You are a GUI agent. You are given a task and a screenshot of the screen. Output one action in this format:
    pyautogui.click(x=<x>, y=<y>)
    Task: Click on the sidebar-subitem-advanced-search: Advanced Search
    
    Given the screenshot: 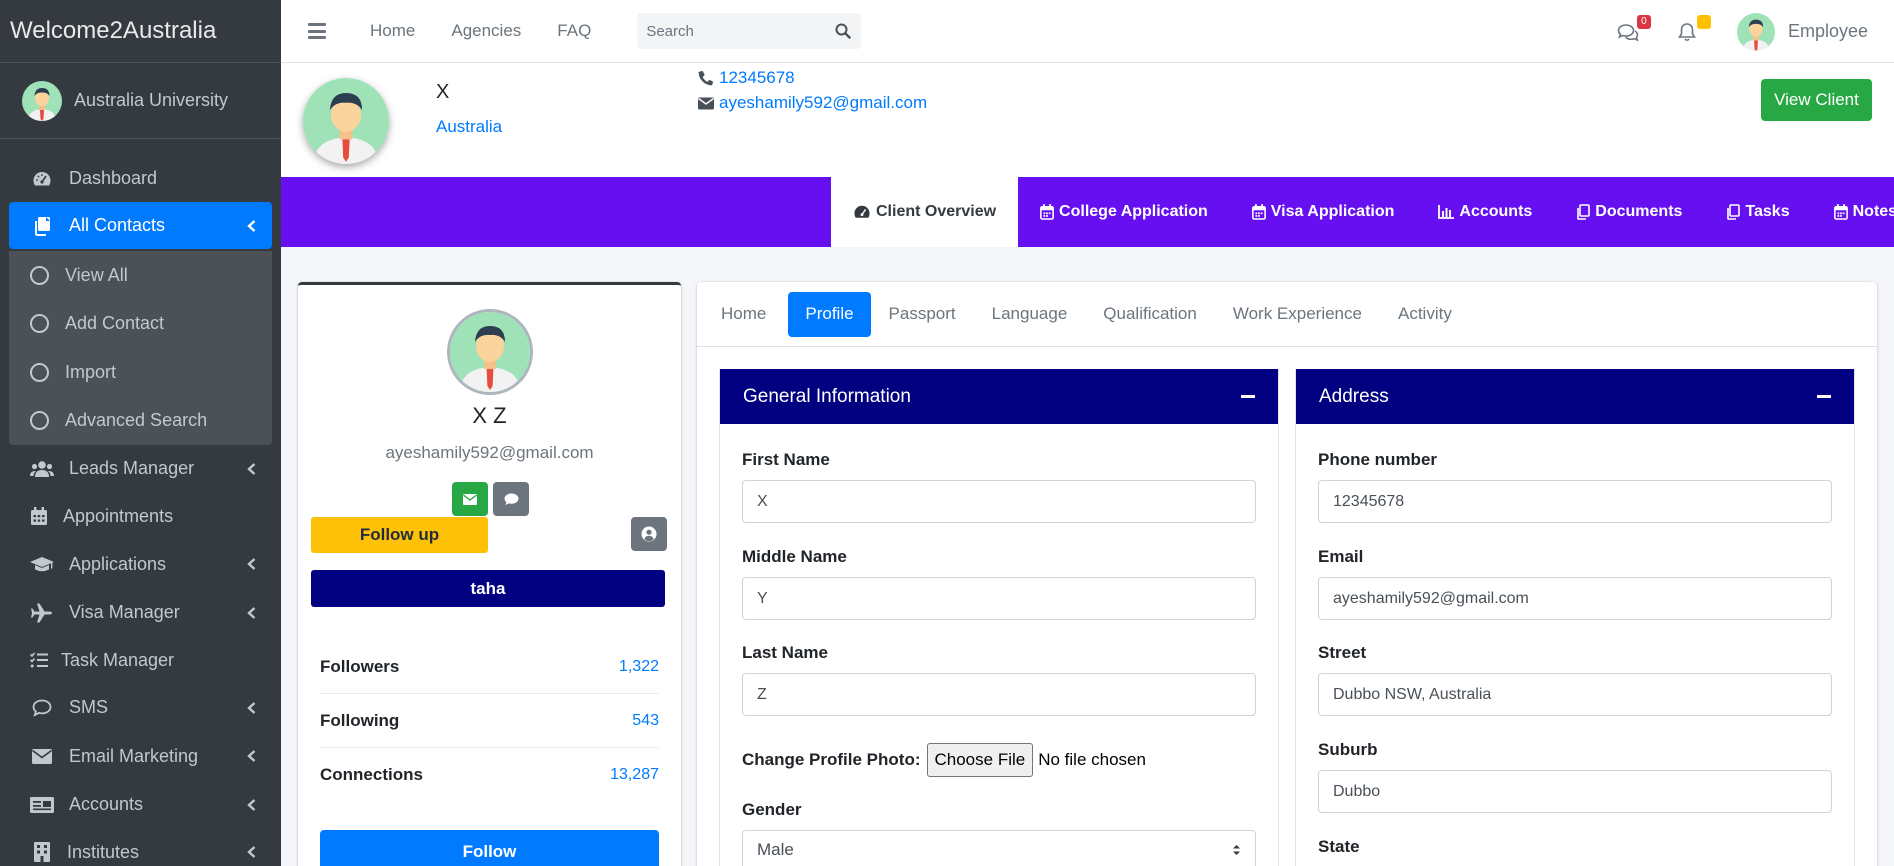 What is the action you would take?
    pyautogui.click(x=140, y=421)
    